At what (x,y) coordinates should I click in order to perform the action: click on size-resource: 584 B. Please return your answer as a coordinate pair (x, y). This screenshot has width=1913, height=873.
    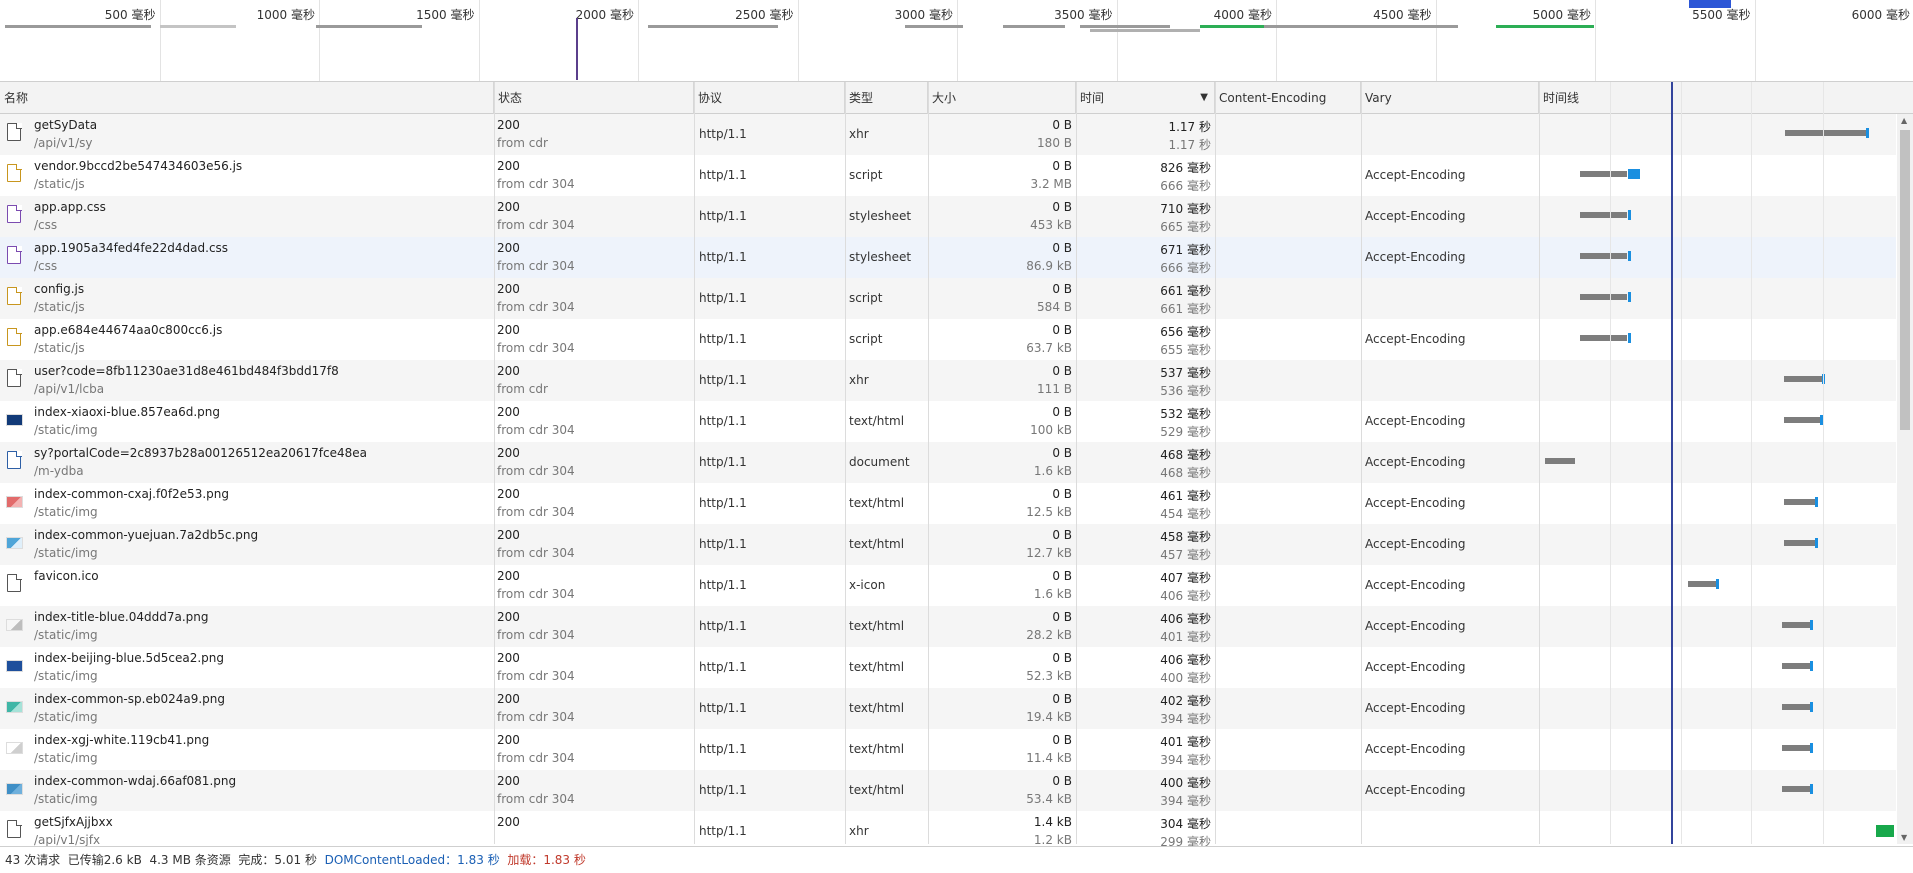
    Looking at the image, I should click on (1054, 307).